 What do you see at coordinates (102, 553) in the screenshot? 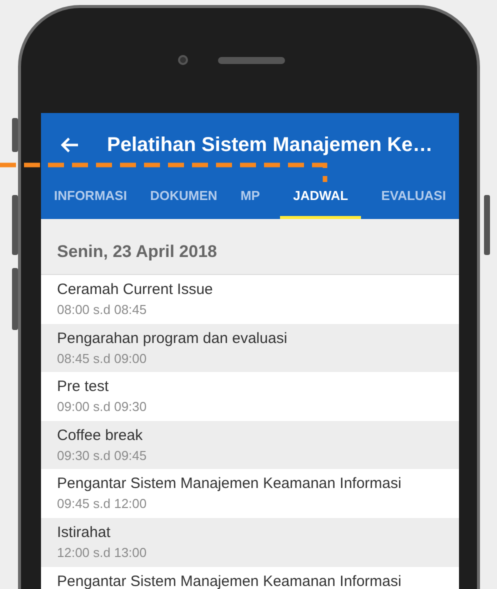
I see `session-time: 12:00 s.d 13:00` at bounding box center [102, 553].